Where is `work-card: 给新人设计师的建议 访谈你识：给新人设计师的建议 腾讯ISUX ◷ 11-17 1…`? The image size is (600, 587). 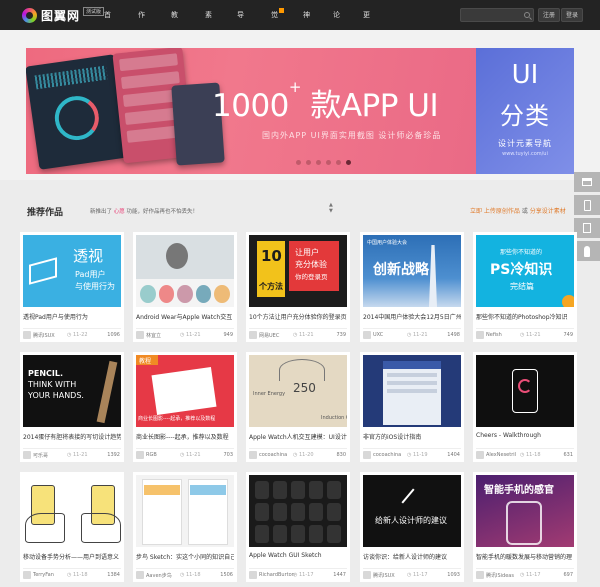
work-card: 给新人设计师的建议 访谈你识：给新人设计师的建议 腾讯ISUX ◷ 11-17 1… is located at coordinates (412, 527).